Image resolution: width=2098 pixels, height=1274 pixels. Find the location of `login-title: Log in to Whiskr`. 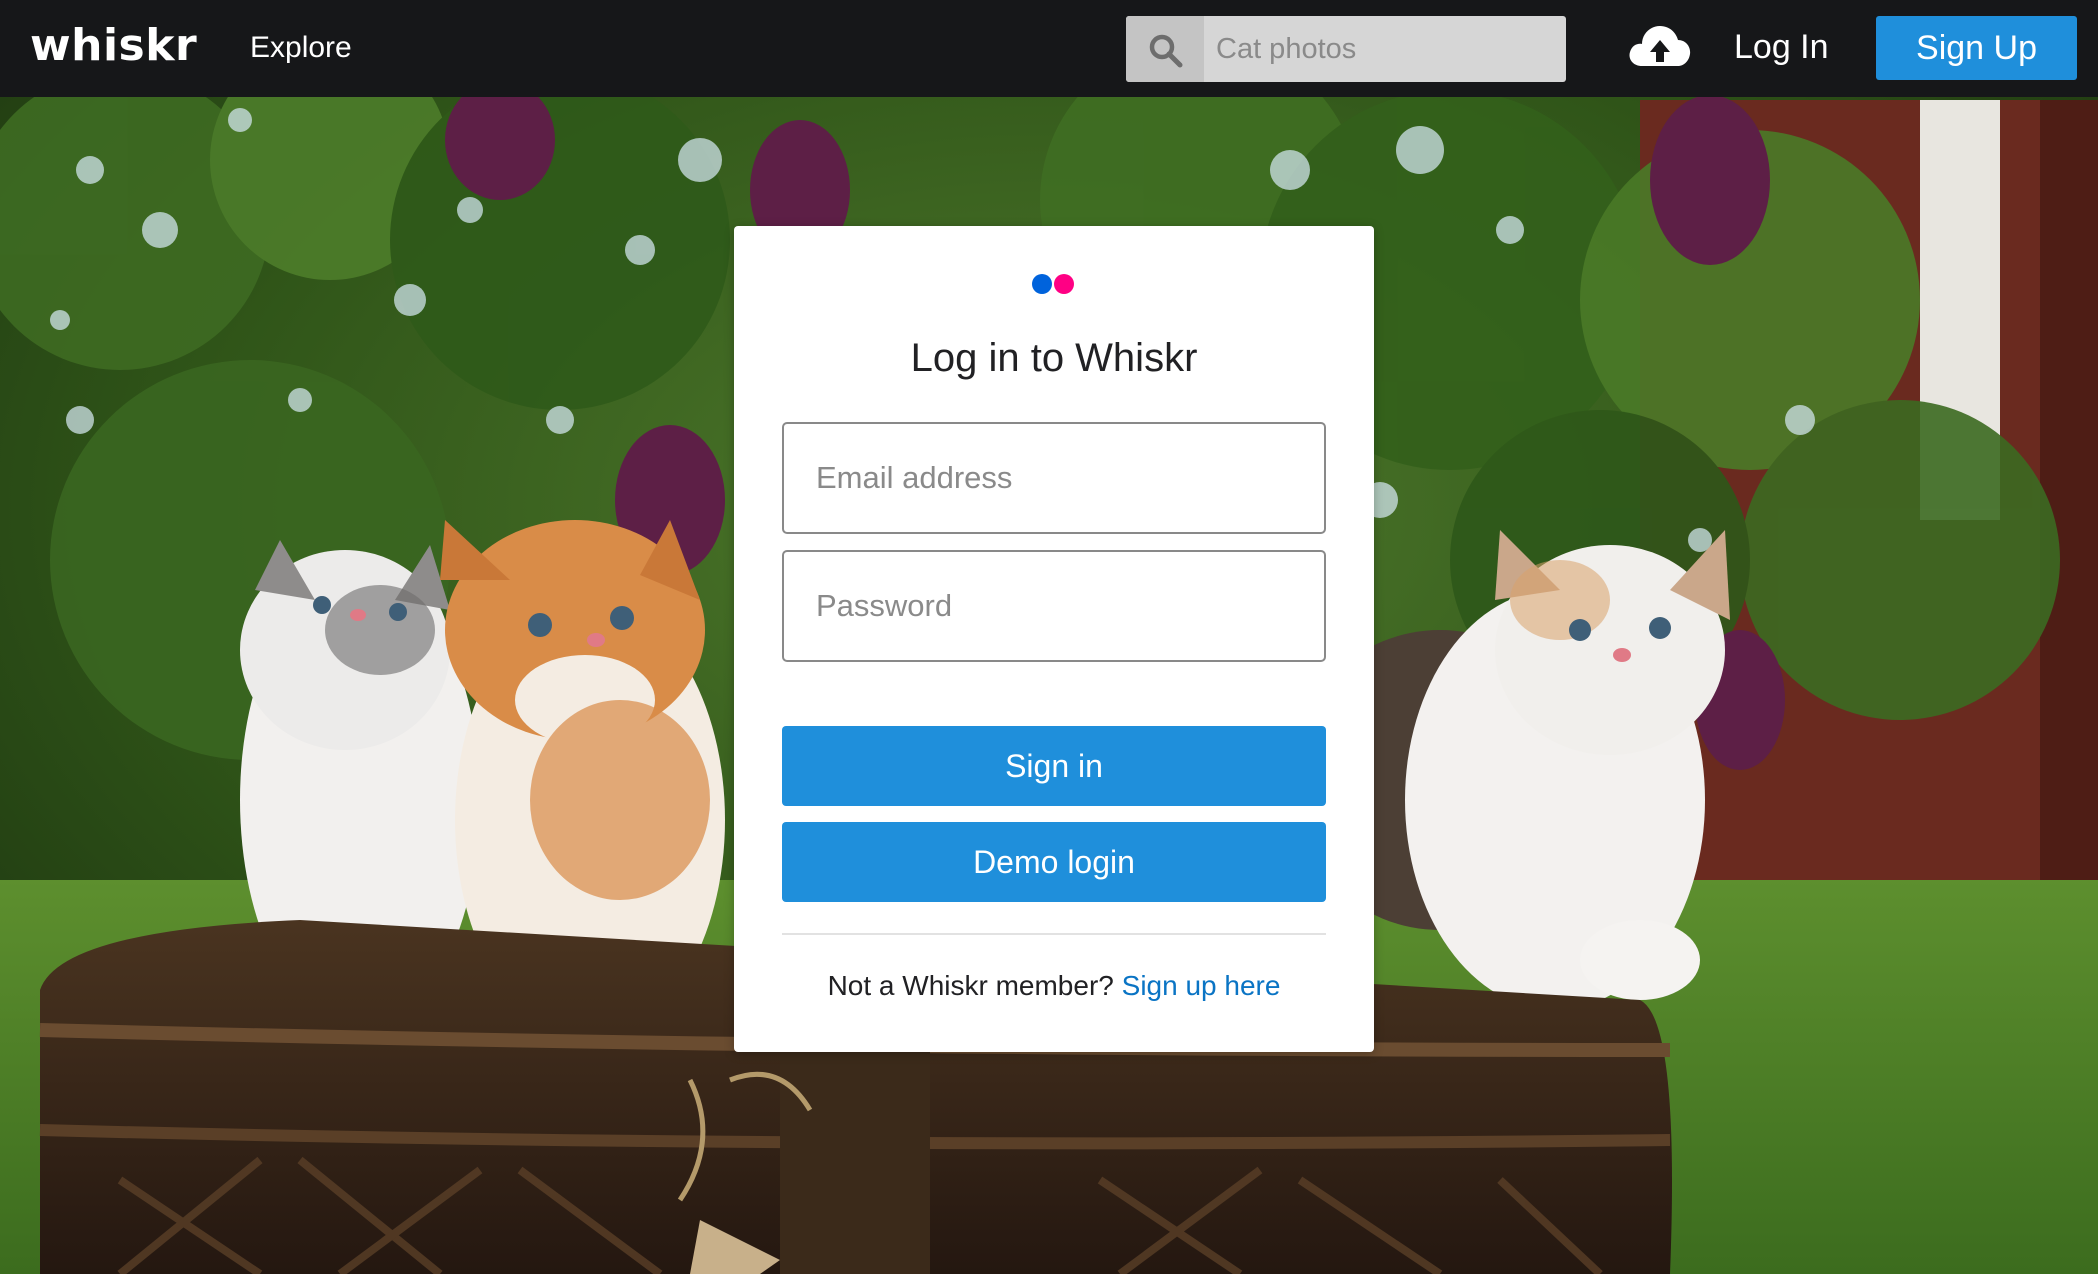

login-title: Log in to Whiskr is located at coordinates (1054, 358).